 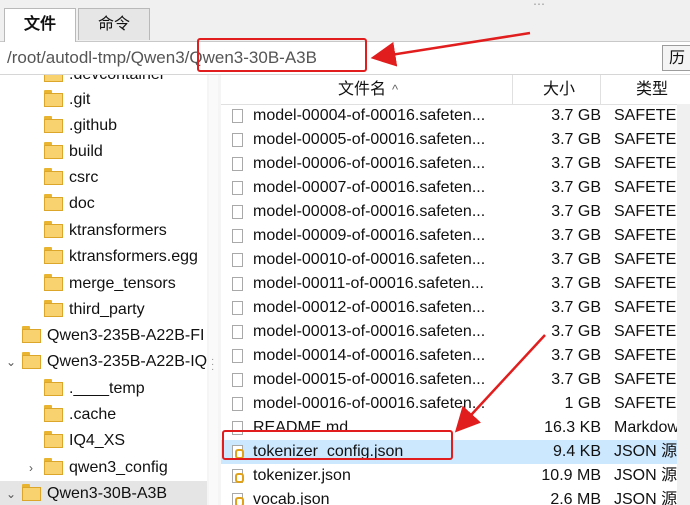 What do you see at coordinates (103, 362) in the screenshot?
I see `tree-item: ⌄ Qwen3-235B-A22B-IQ` at bounding box center [103, 362].